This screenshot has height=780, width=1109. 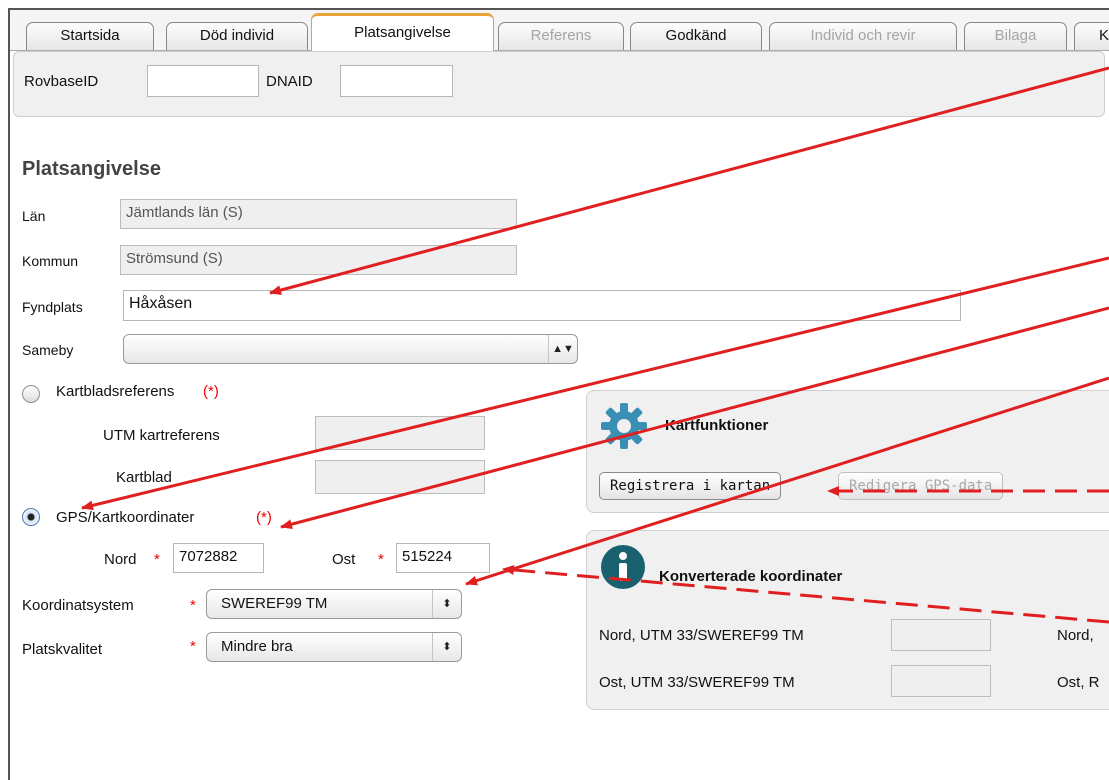 I want to click on nord-required-star: *, so click(x=157, y=559).